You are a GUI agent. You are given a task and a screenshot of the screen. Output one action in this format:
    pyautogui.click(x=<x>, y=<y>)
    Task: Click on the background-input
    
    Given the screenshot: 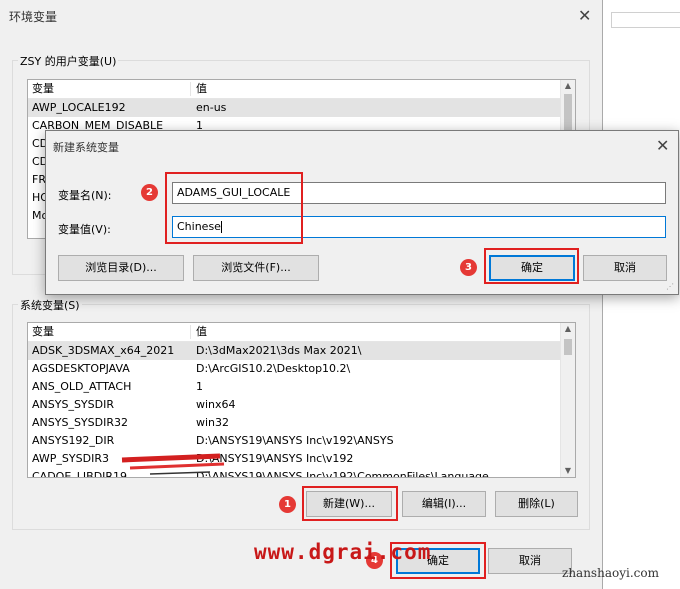 What is the action you would take?
    pyautogui.click(x=645, y=20)
    